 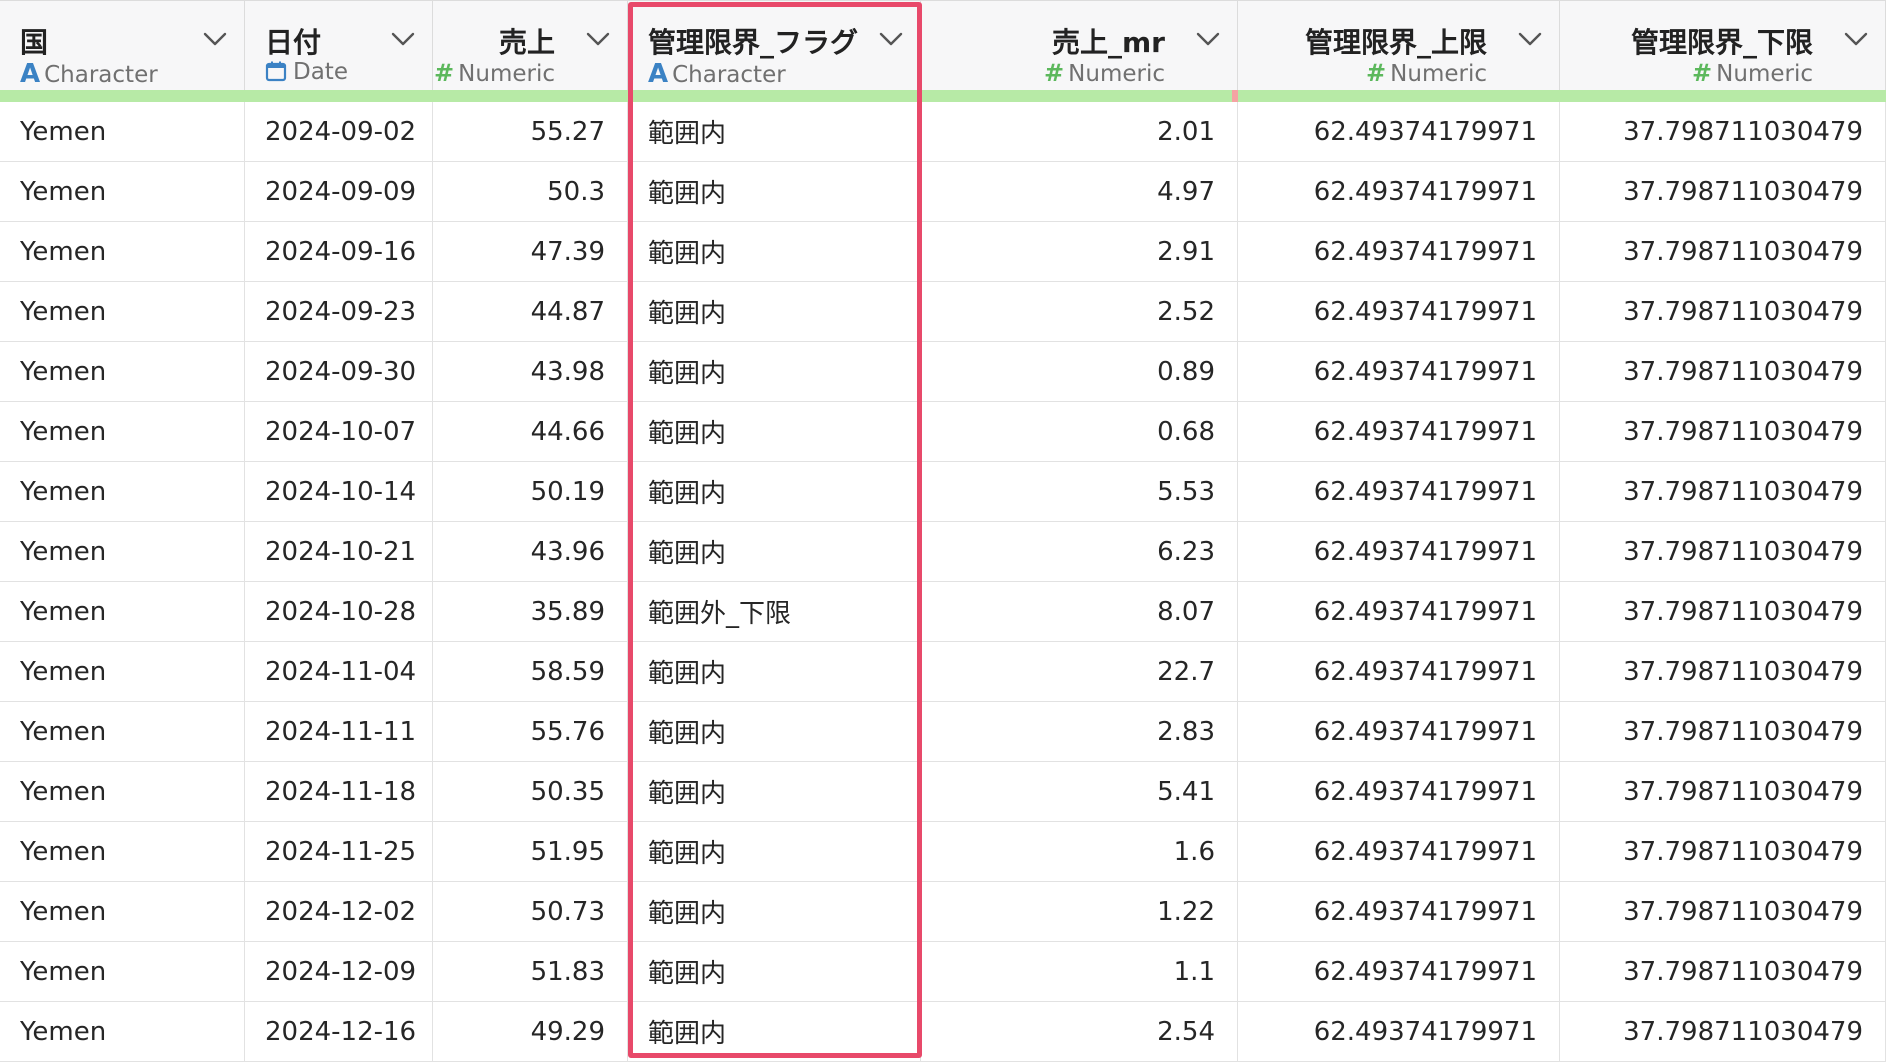 What do you see at coordinates (530, 45) in the screenshot?
I see `column-header-2: 売上 # Numeric` at bounding box center [530, 45].